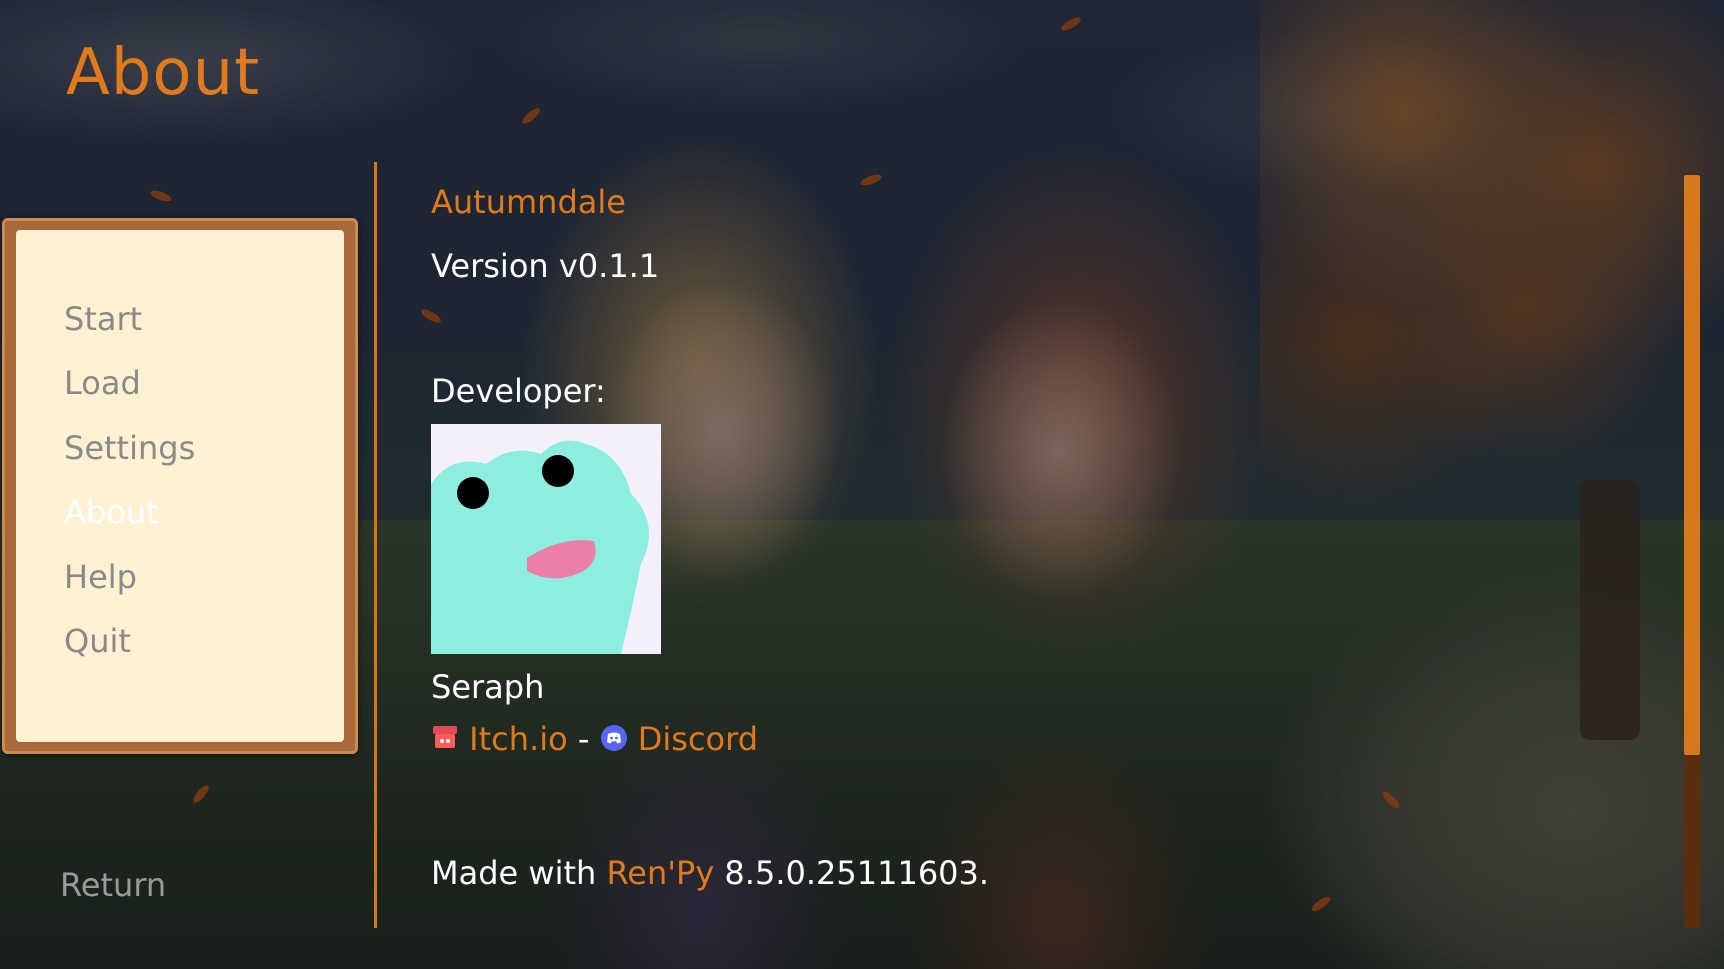  What do you see at coordinates (488, 687) in the screenshot?
I see `developer-name: Seraph` at bounding box center [488, 687].